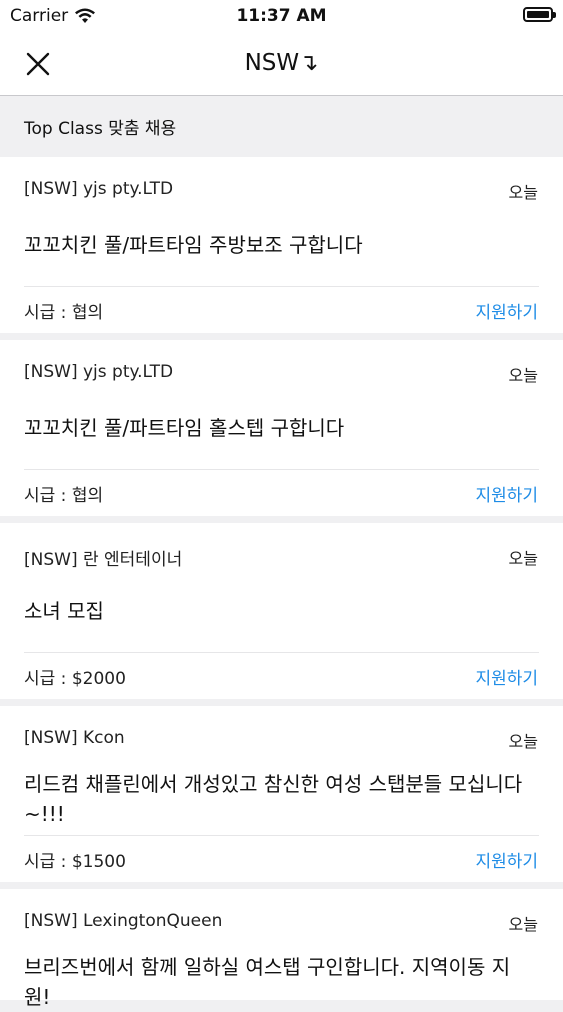  What do you see at coordinates (281, 126) in the screenshot?
I see `section-header: Top Class 맞춤 채용` at bounding box center [281, 126].